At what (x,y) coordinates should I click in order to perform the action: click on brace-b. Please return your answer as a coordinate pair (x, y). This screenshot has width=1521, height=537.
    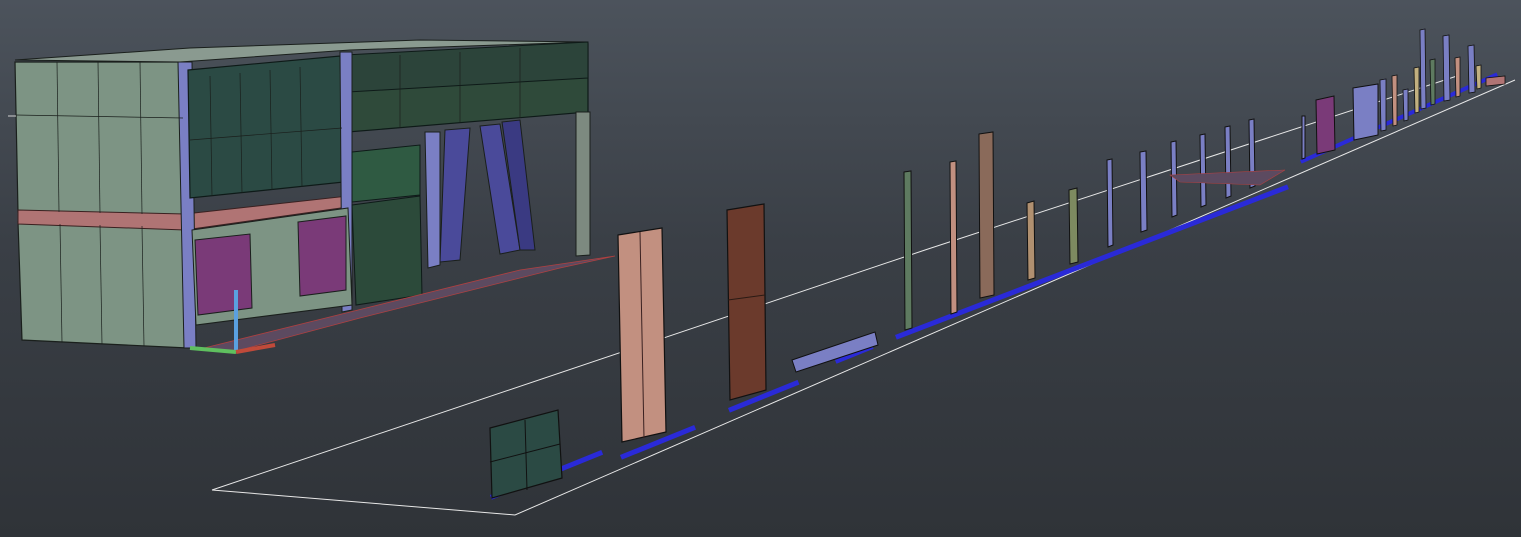
    Looking at the image, I should click on (455, 195).